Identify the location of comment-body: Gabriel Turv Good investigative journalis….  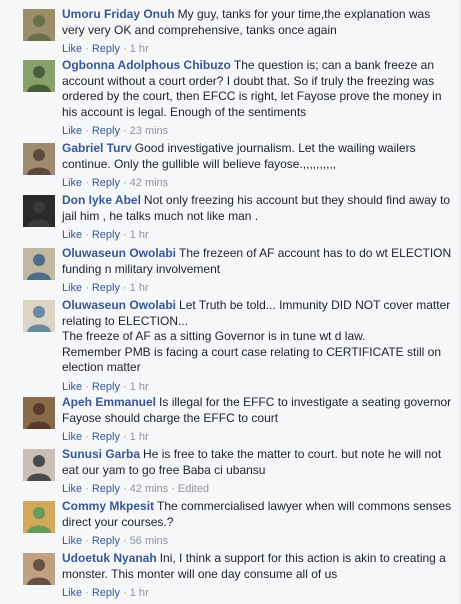
(257, 165).